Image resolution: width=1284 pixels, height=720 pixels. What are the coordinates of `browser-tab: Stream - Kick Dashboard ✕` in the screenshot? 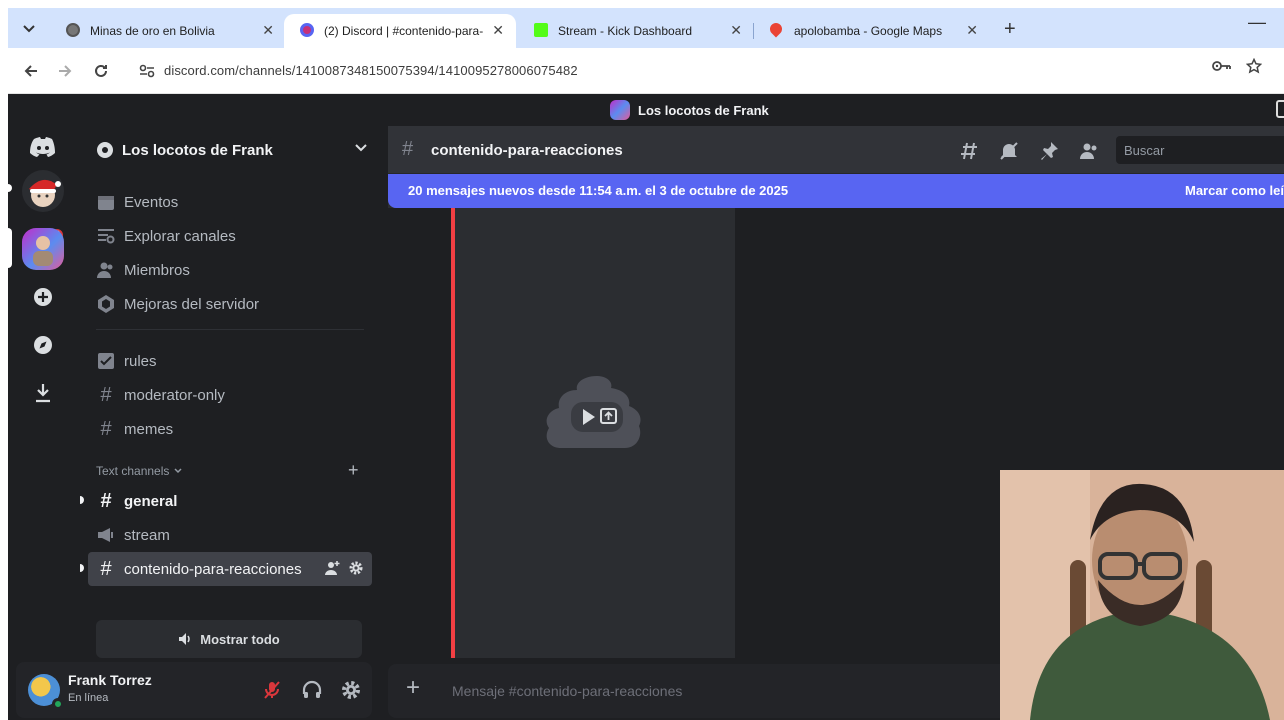 It's located at (636, 31).